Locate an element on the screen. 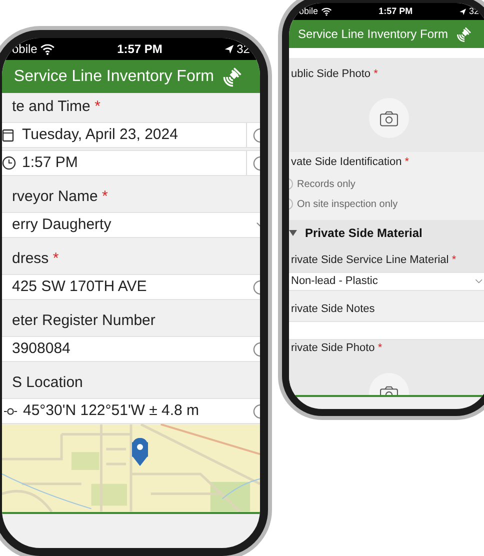  dropdown-field: Non-lead - Plastic is located at coordinates (386, 281).